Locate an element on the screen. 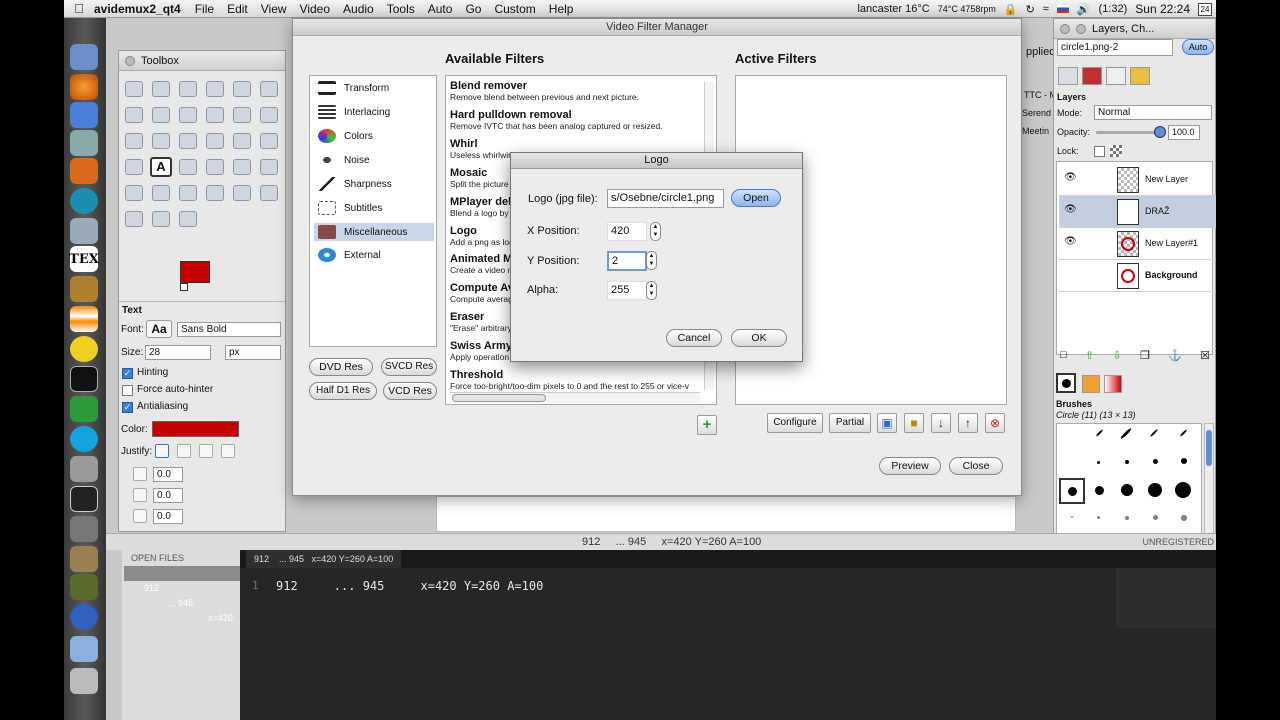 The image size is (1280, 720). letter-spacing-input: 0.0 is located at coordinates (168, 516).